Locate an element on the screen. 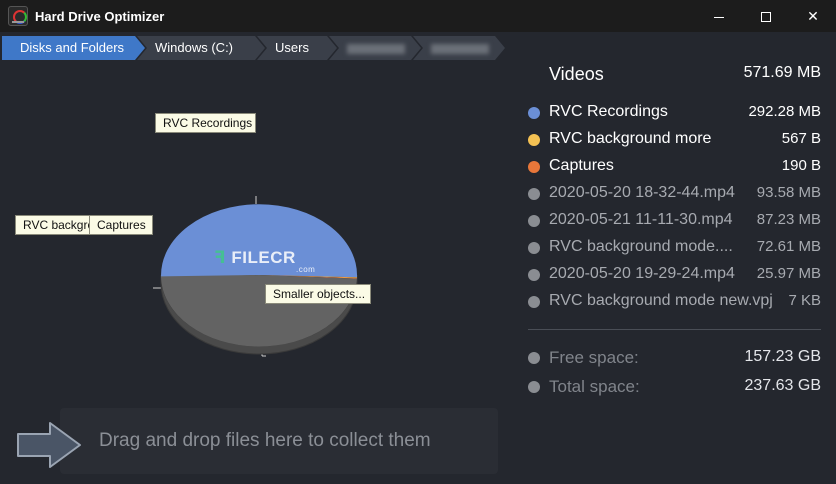 This screenshot has height=484, width=836. legend-item-size: 25.97 MB is located at coordinates (788, 273).